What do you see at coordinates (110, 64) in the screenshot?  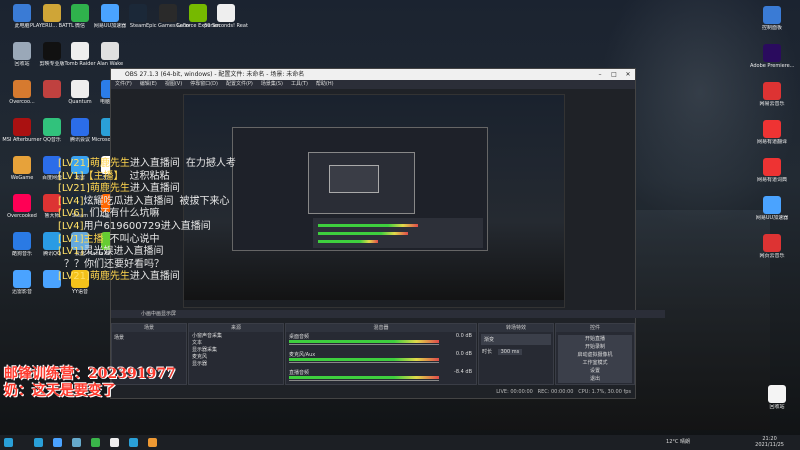 I see `desktop-icon-label: Alan Wake` at bounding box center [110, 64].